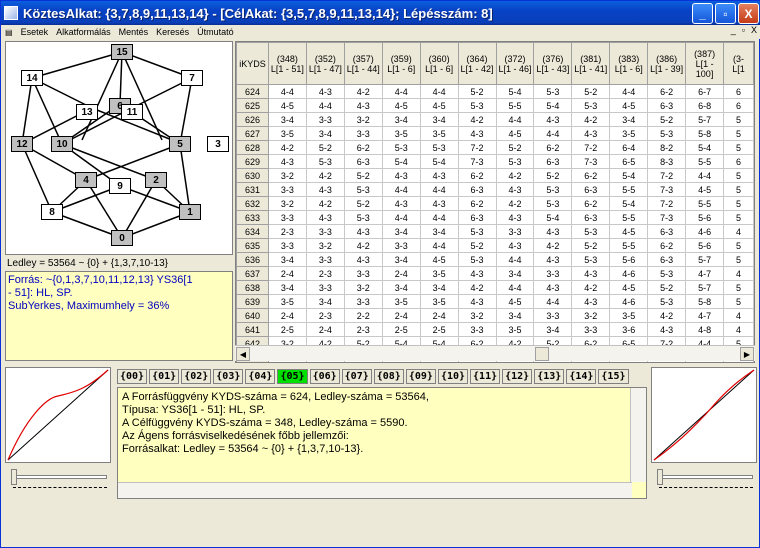 Image resolution: width=760 pixels, height=548 pixels. I want to click on graph-node: 10, so click(62, 144).